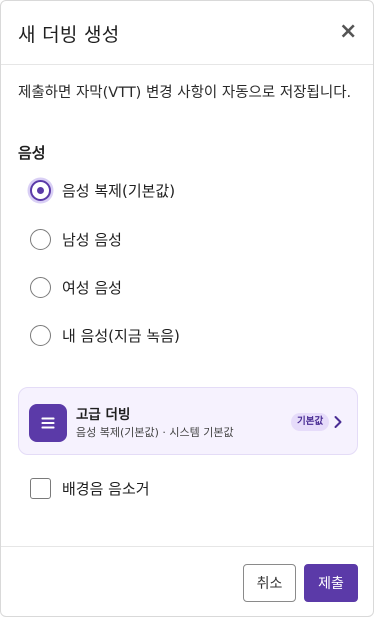 The width and height of the screenshot is (374, 617). What do you see at coordinates (338, 422) in the screenshot?
I see `chevron-right-icon` at bounding box center [338, 422].